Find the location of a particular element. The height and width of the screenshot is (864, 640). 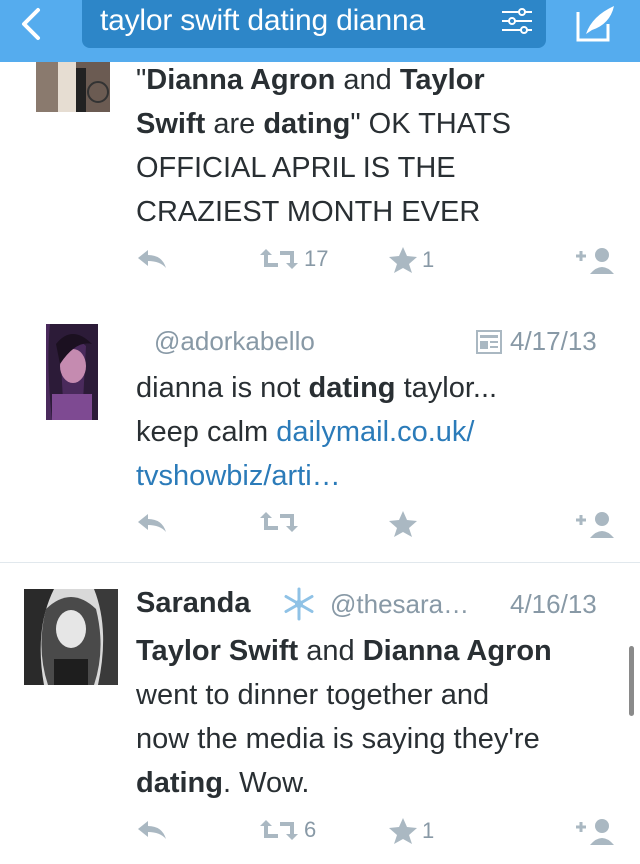

search-field: taylor swift dating dianna is located at coordinates (314, 24).